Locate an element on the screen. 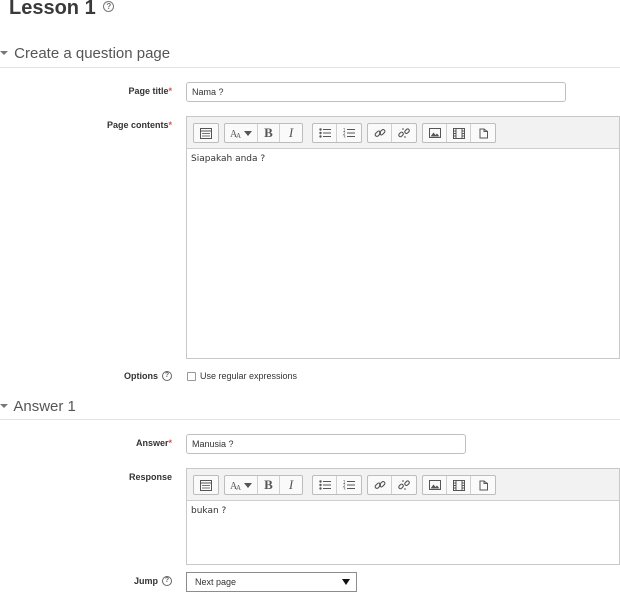 The image size is (620, 602). regex-checkbox-label: Use regular expressions is located at coordinates (248, 376).